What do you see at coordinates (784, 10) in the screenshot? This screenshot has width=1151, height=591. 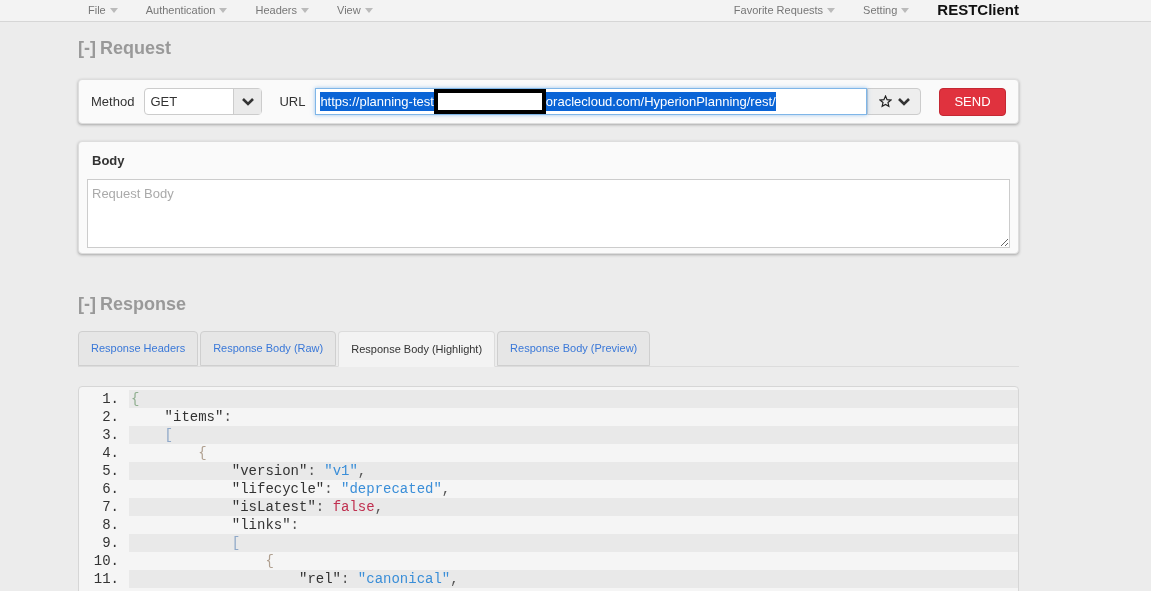 I see `menu-item: Favorite Requests` at bounding box center [784, 10].